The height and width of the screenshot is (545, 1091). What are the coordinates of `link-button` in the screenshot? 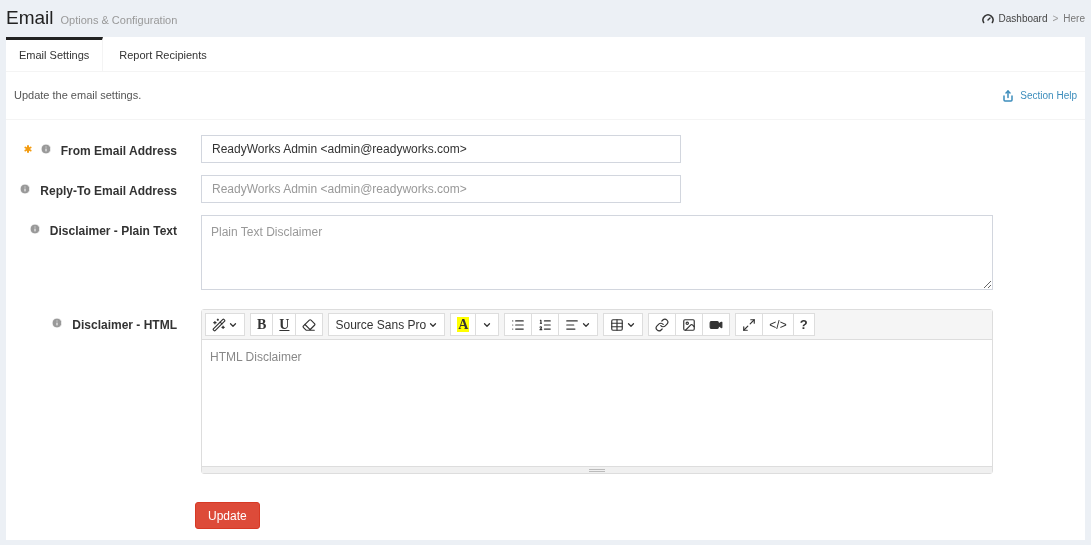 It's located at (662, 324).